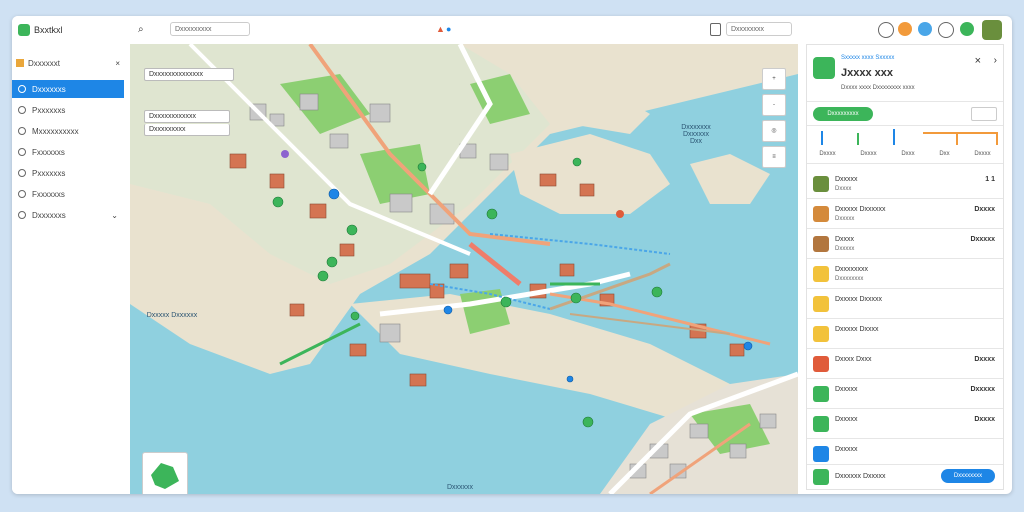 This screenshot has width=1024, height=512. I want to click on tick-label: Dxxxx, so click(827, 154).